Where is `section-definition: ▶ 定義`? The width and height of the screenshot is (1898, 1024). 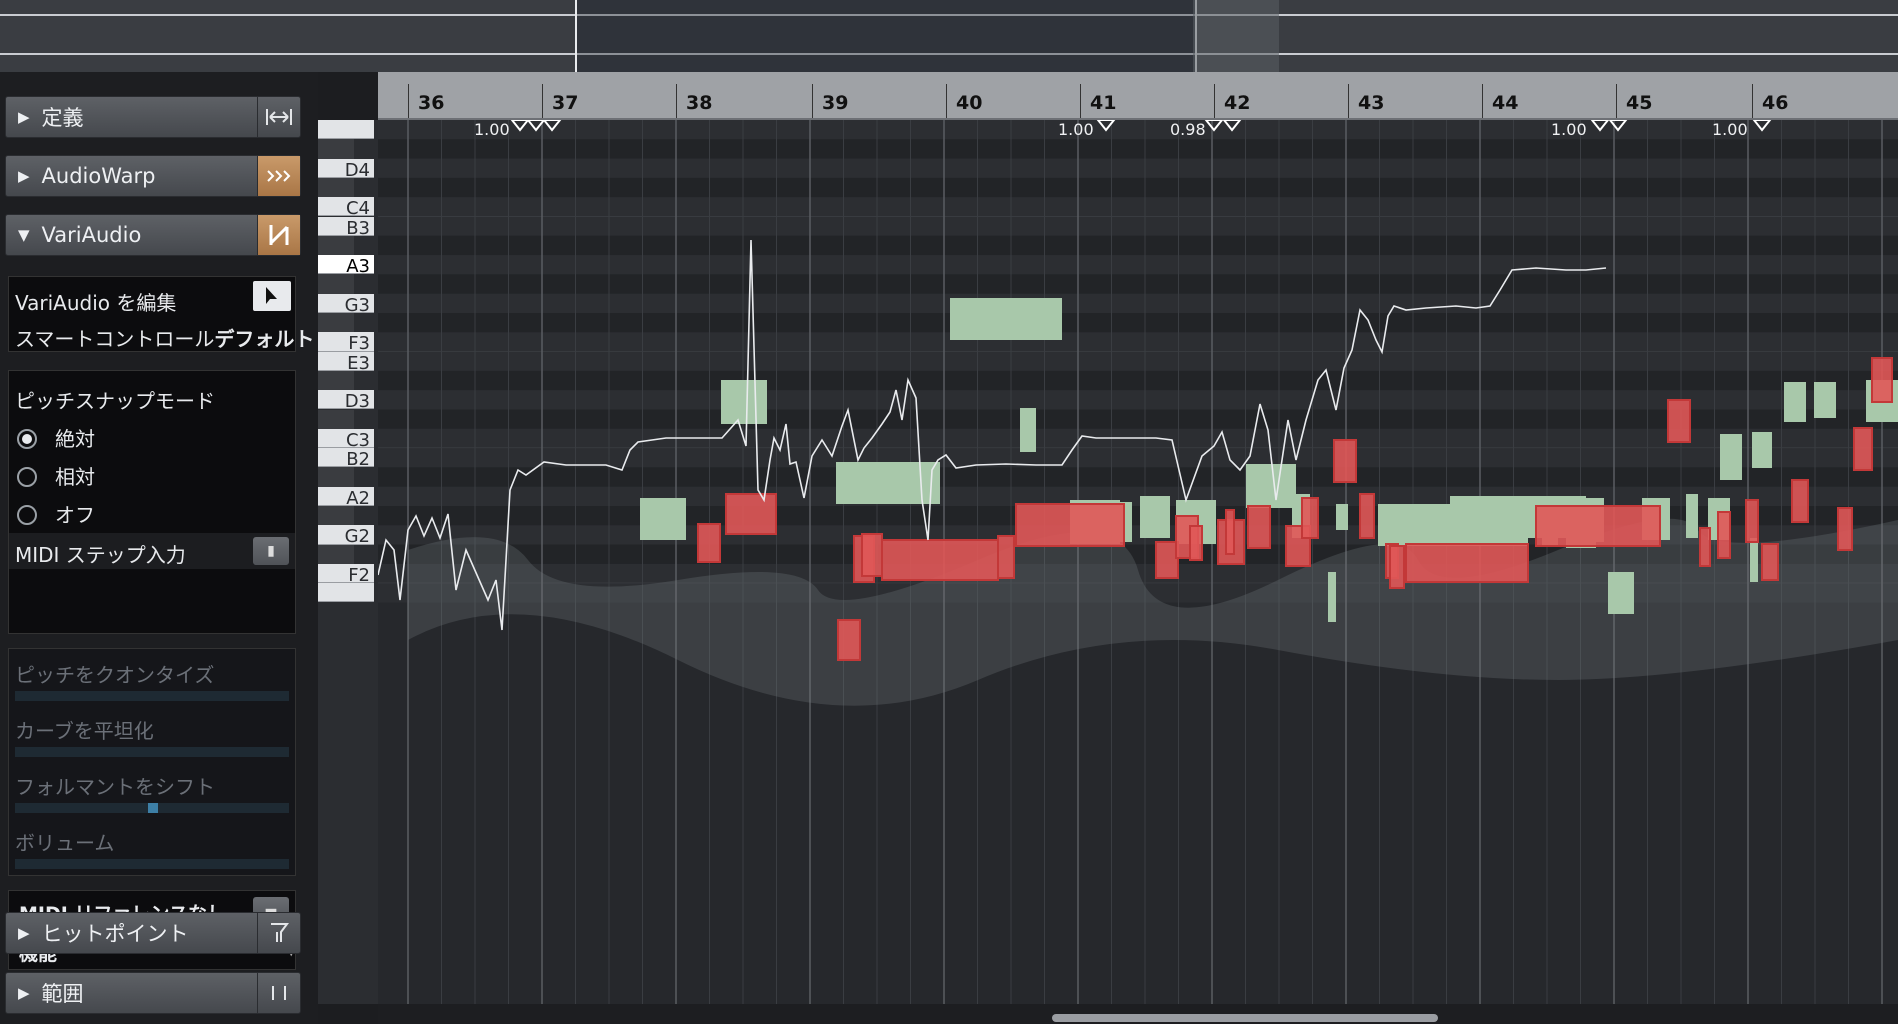
section-definition: ▶ 定義 is located at coordinates (153, 117).